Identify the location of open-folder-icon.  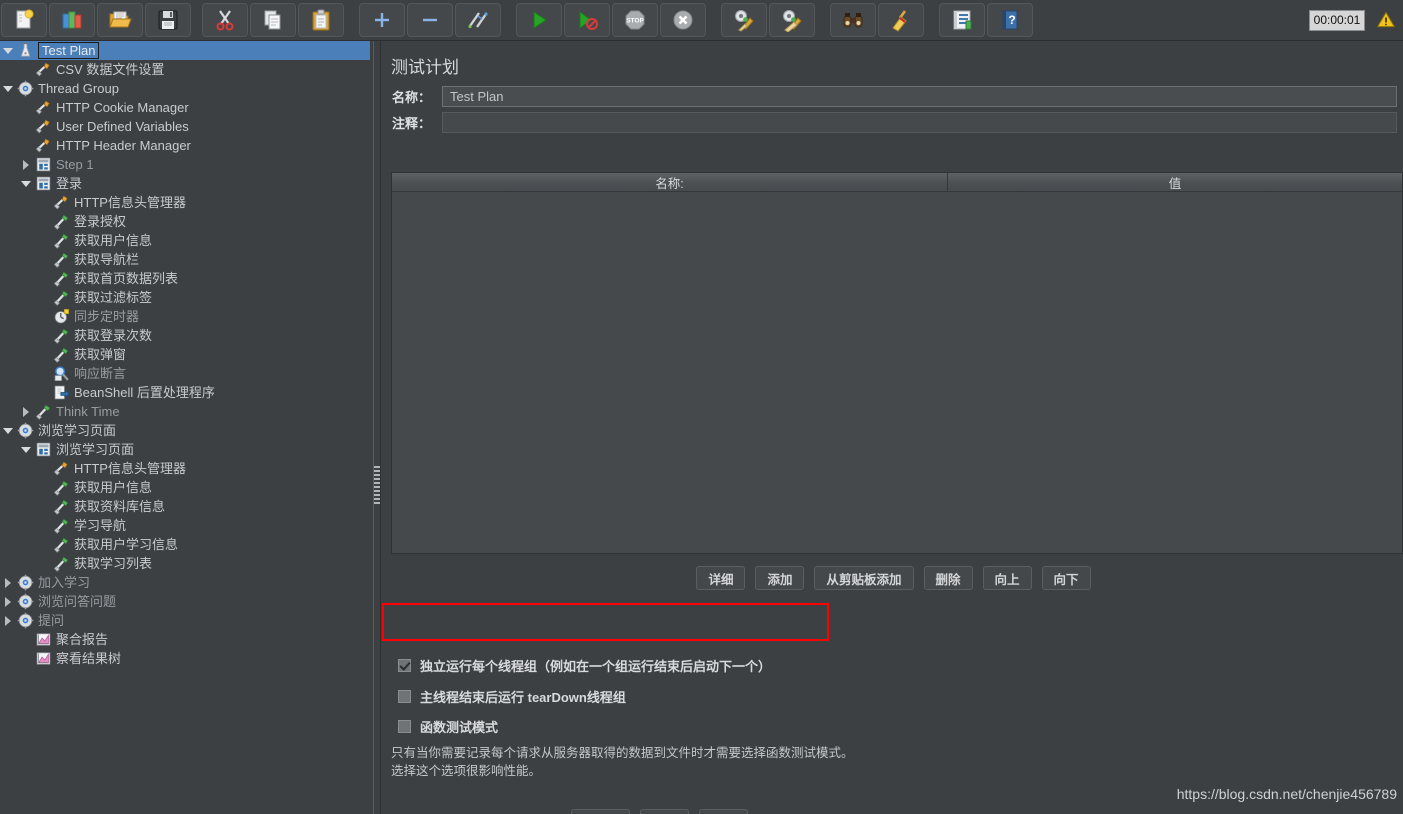
(120, 19).